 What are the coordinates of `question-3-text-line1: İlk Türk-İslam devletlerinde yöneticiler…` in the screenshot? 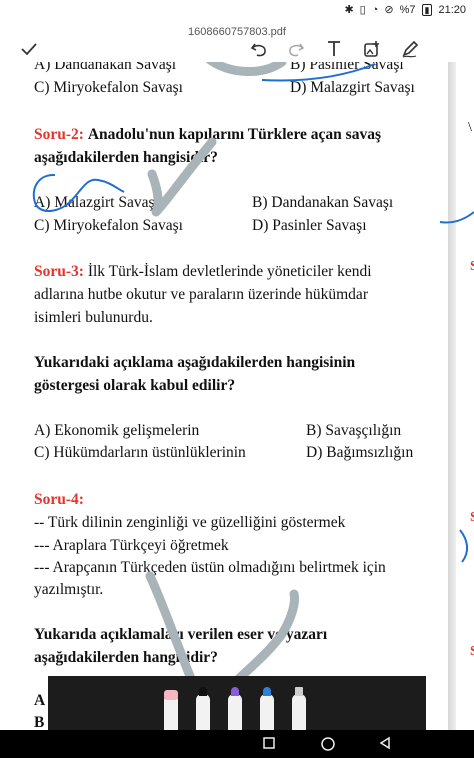 It's located at (229, 271).